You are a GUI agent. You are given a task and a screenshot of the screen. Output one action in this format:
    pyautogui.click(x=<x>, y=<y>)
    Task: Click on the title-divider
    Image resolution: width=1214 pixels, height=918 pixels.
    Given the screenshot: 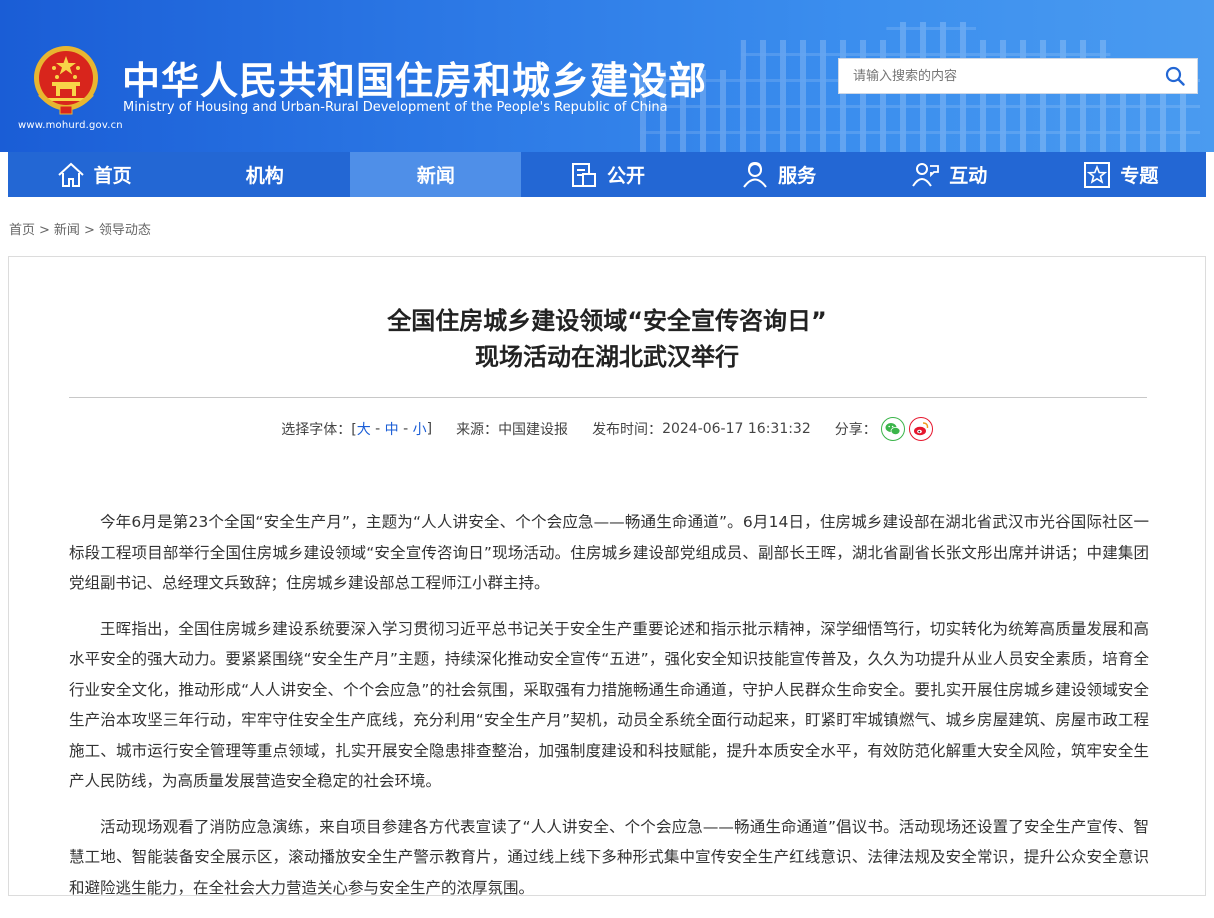 What is the action you would take?
    pyautogui.click(x=608, y=397)
    